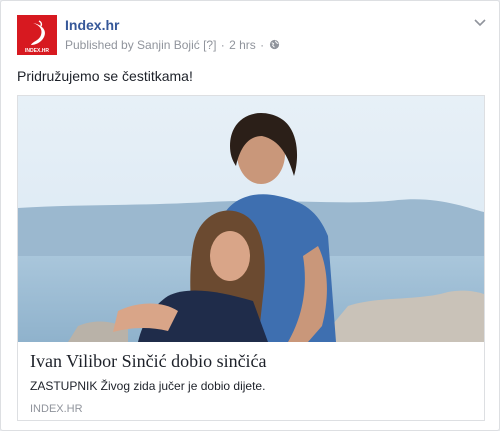 The image size is (500, 431). Describe the element at coordinates (56, 409) in the screenshot. I see `link-domain: INDEX.HR` at that location.